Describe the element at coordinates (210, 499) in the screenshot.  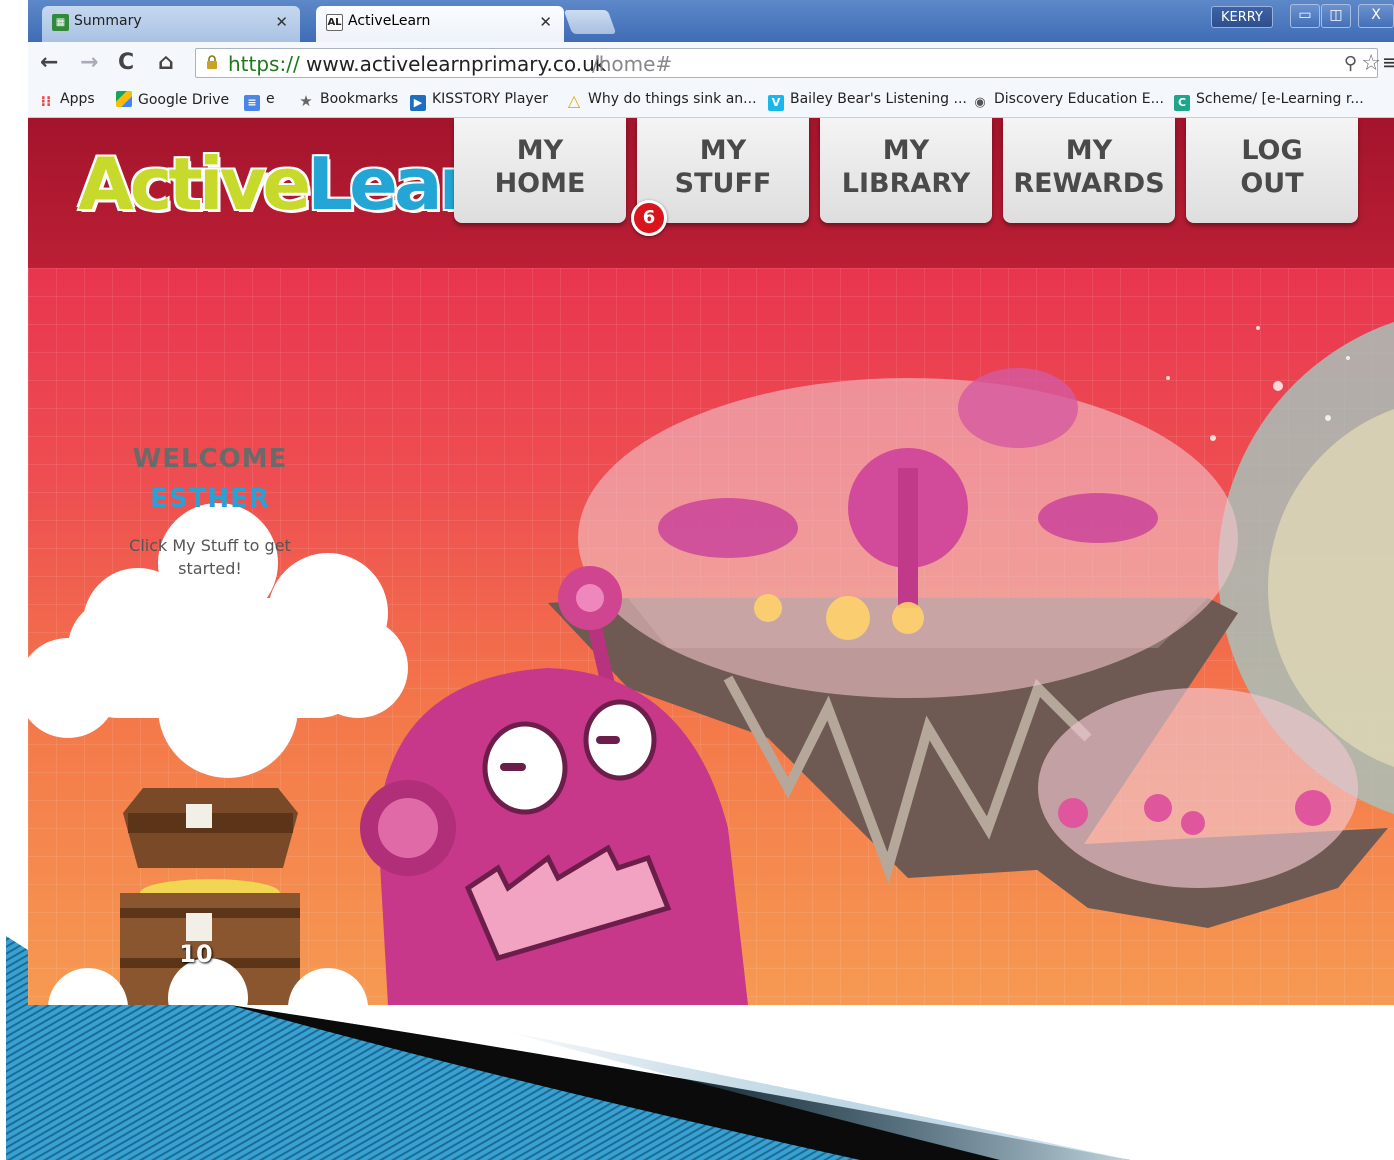
I see `welcome-name: ESTHER` at that location.